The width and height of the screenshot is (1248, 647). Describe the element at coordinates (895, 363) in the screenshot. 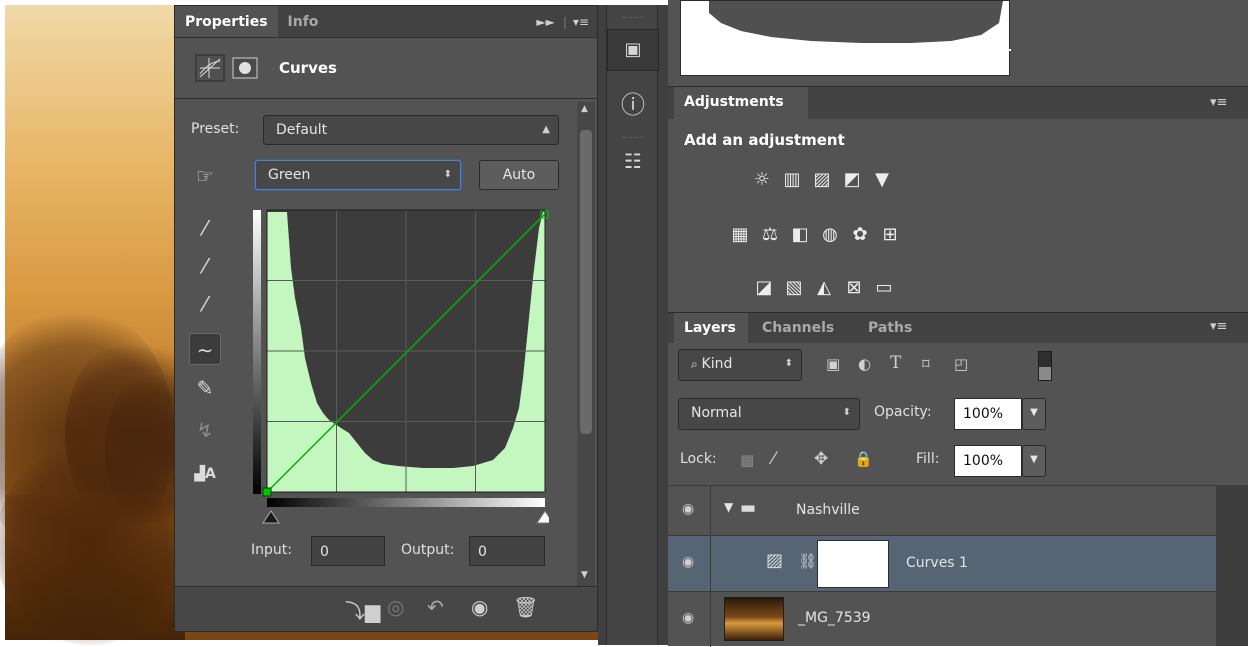

I see `filter-type-icon: T` at that location.